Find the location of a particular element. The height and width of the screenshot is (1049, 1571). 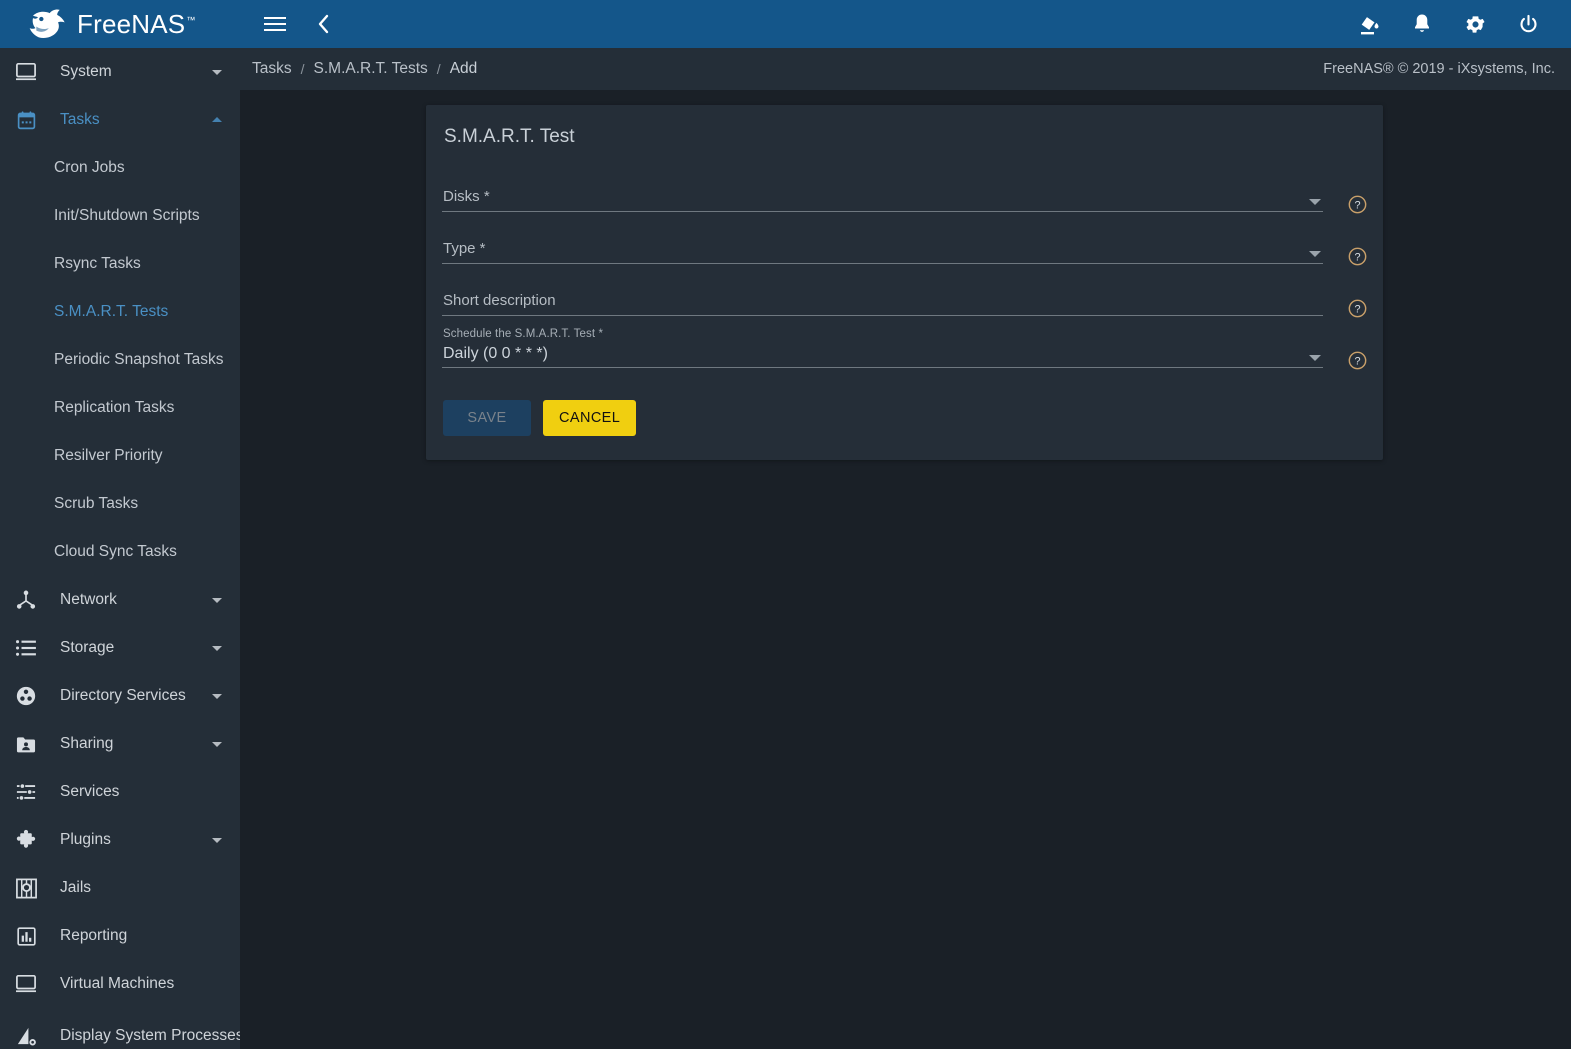

brand-logo-area: FreeNAS™ is located at coordinates (120, 24).